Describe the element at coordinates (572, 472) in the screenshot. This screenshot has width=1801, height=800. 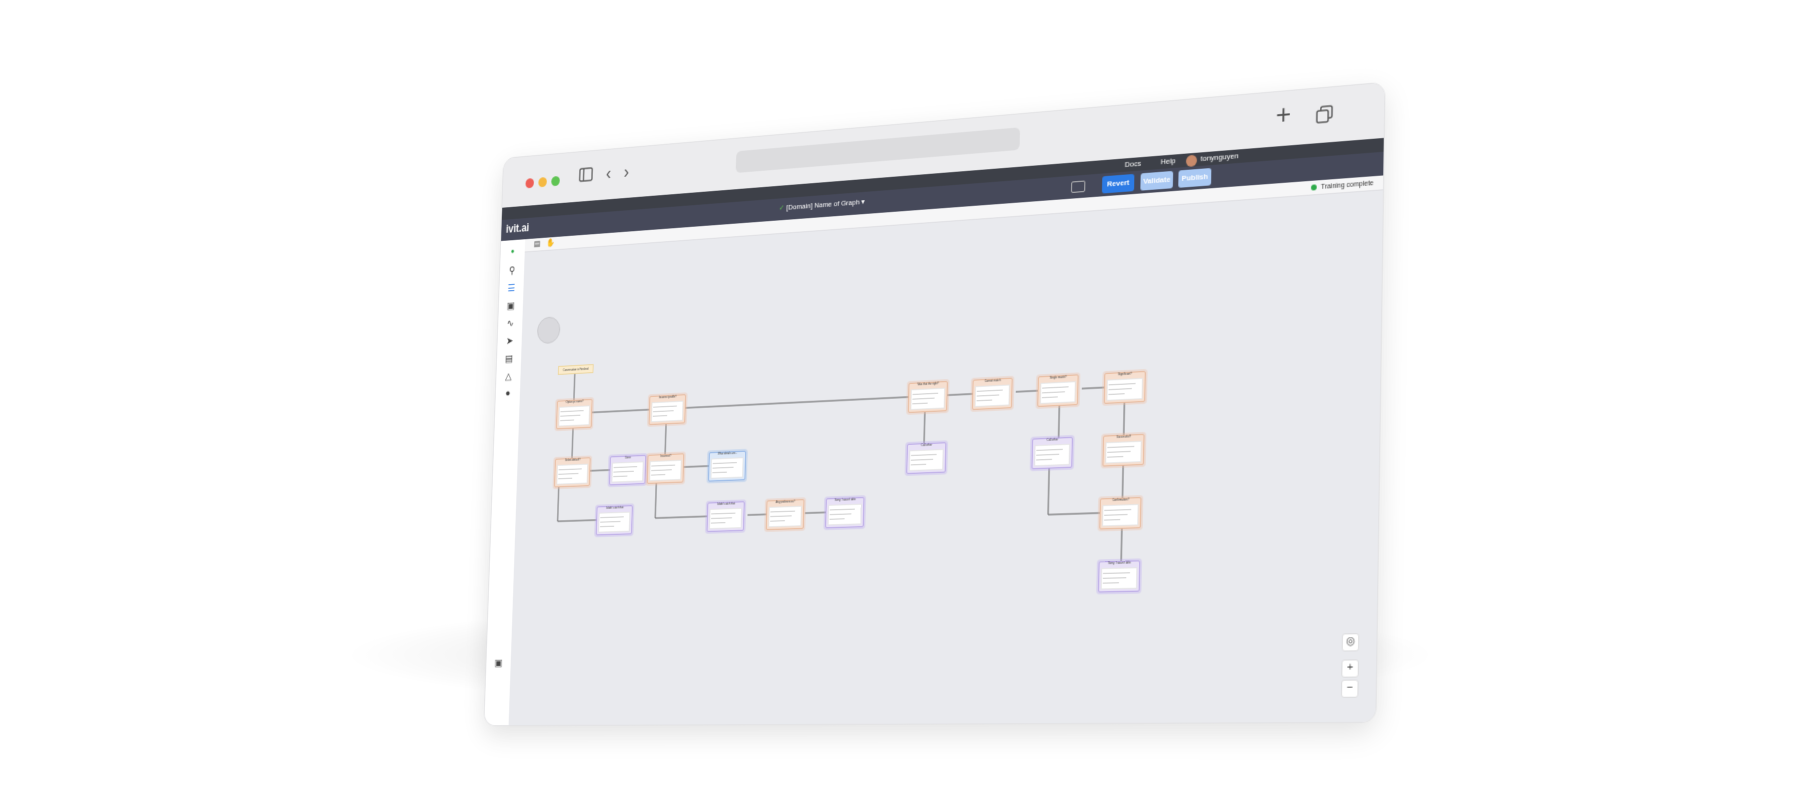
I see `graph-node: Select.default?` at that location.